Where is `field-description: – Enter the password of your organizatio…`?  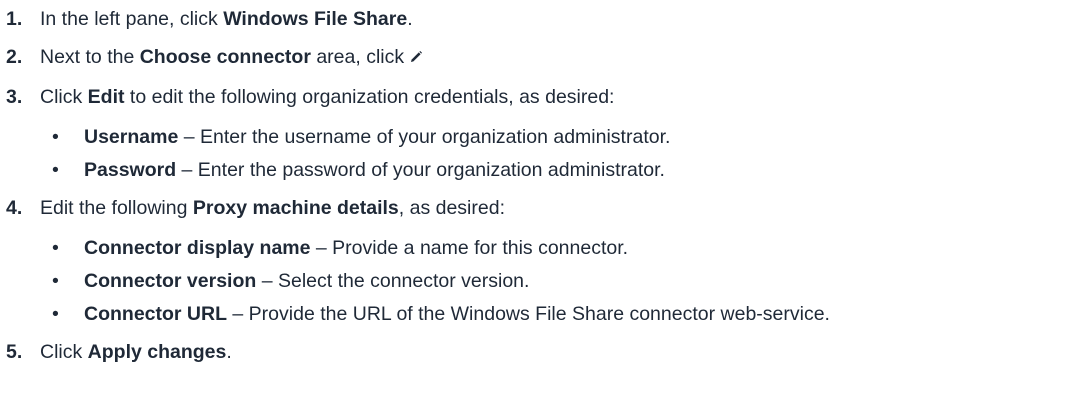
field-description: – Enter the password of your organizatio… is located at coordinates (420, 170).